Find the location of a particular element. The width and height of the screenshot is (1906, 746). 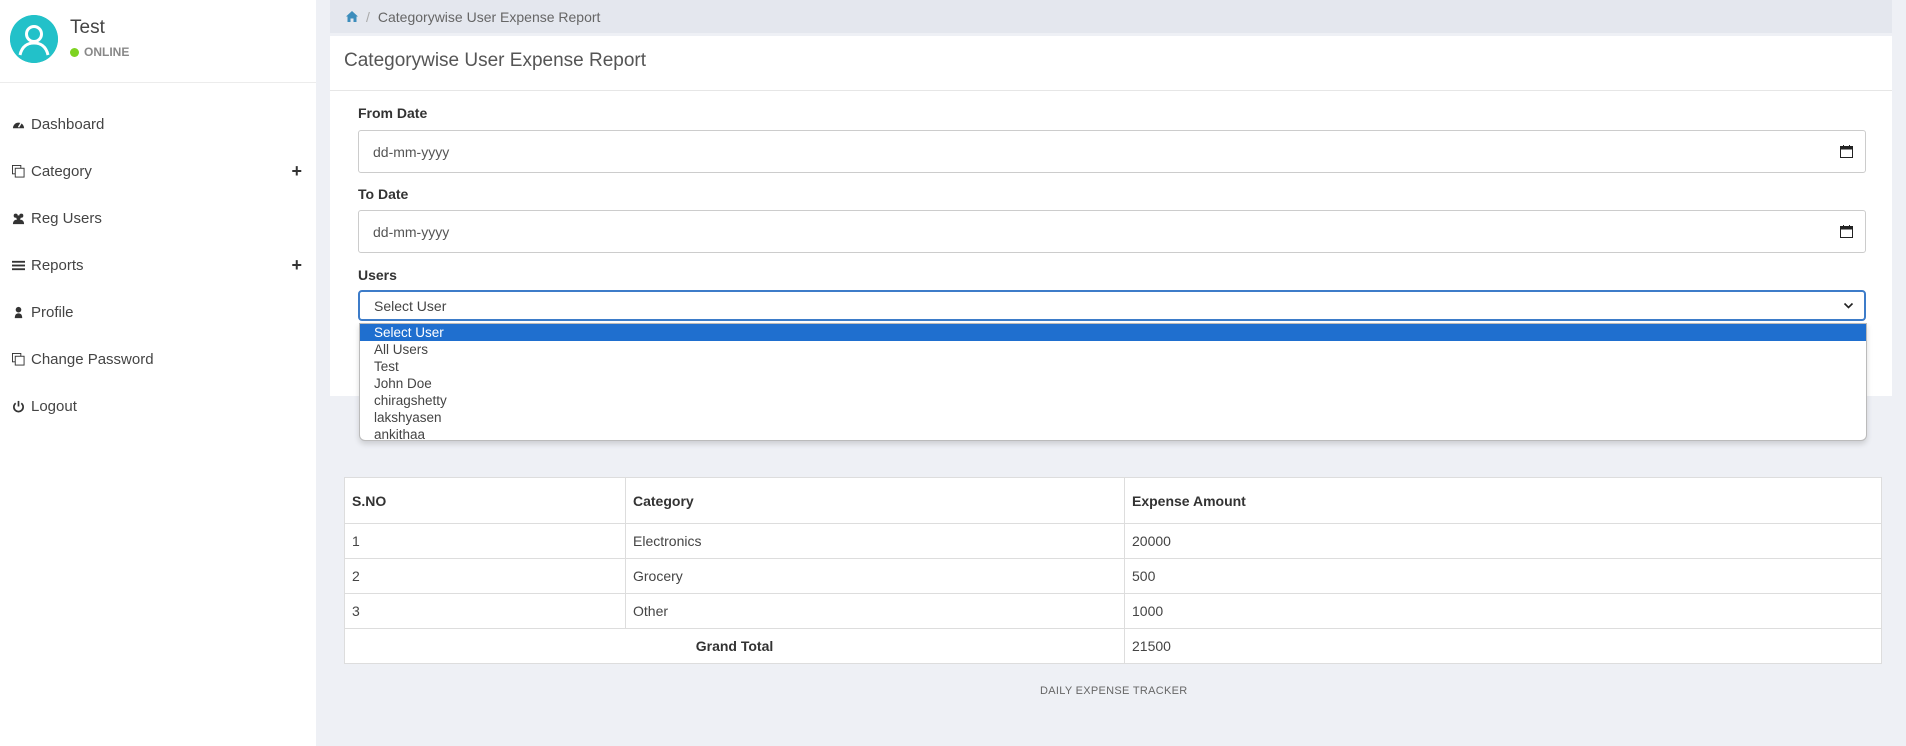

to-date-input: dd-mm-yyyy is located at coordinates (1112, 231).